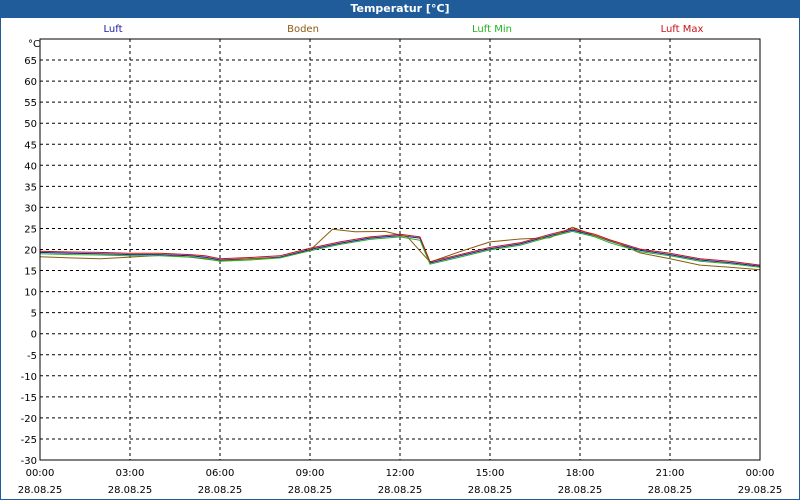 This screenshot has width=800, height=500. What do you see at coordinates (30, 293) in the screenshot?
I see `y-tick-label: 10` at bounding box center [30, 293].